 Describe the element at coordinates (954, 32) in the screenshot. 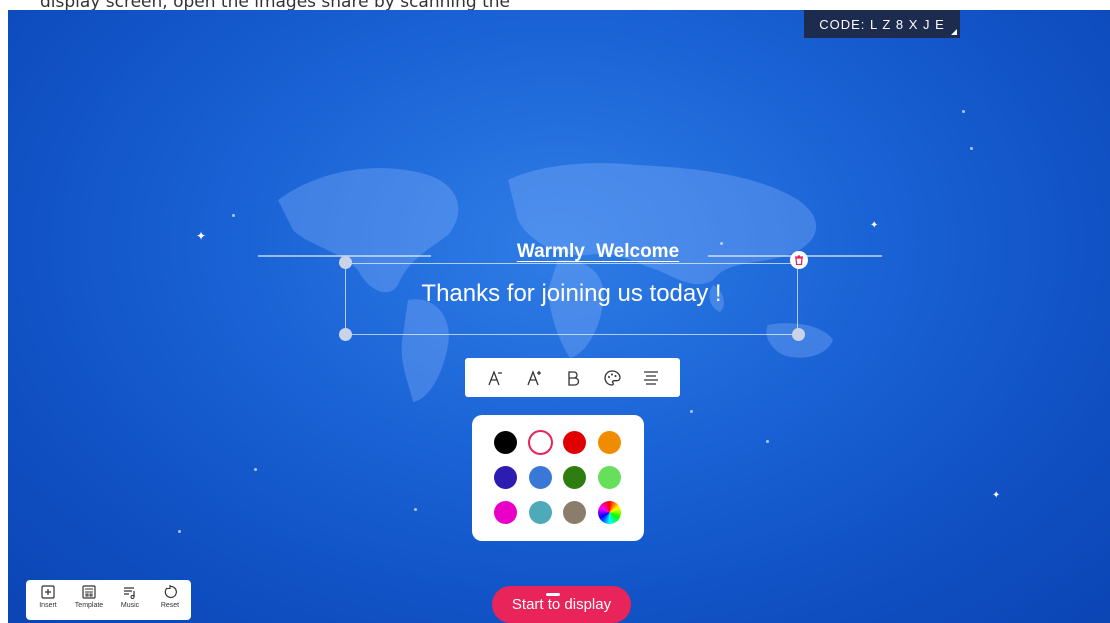

I see `resize-corner-icon` at that location.